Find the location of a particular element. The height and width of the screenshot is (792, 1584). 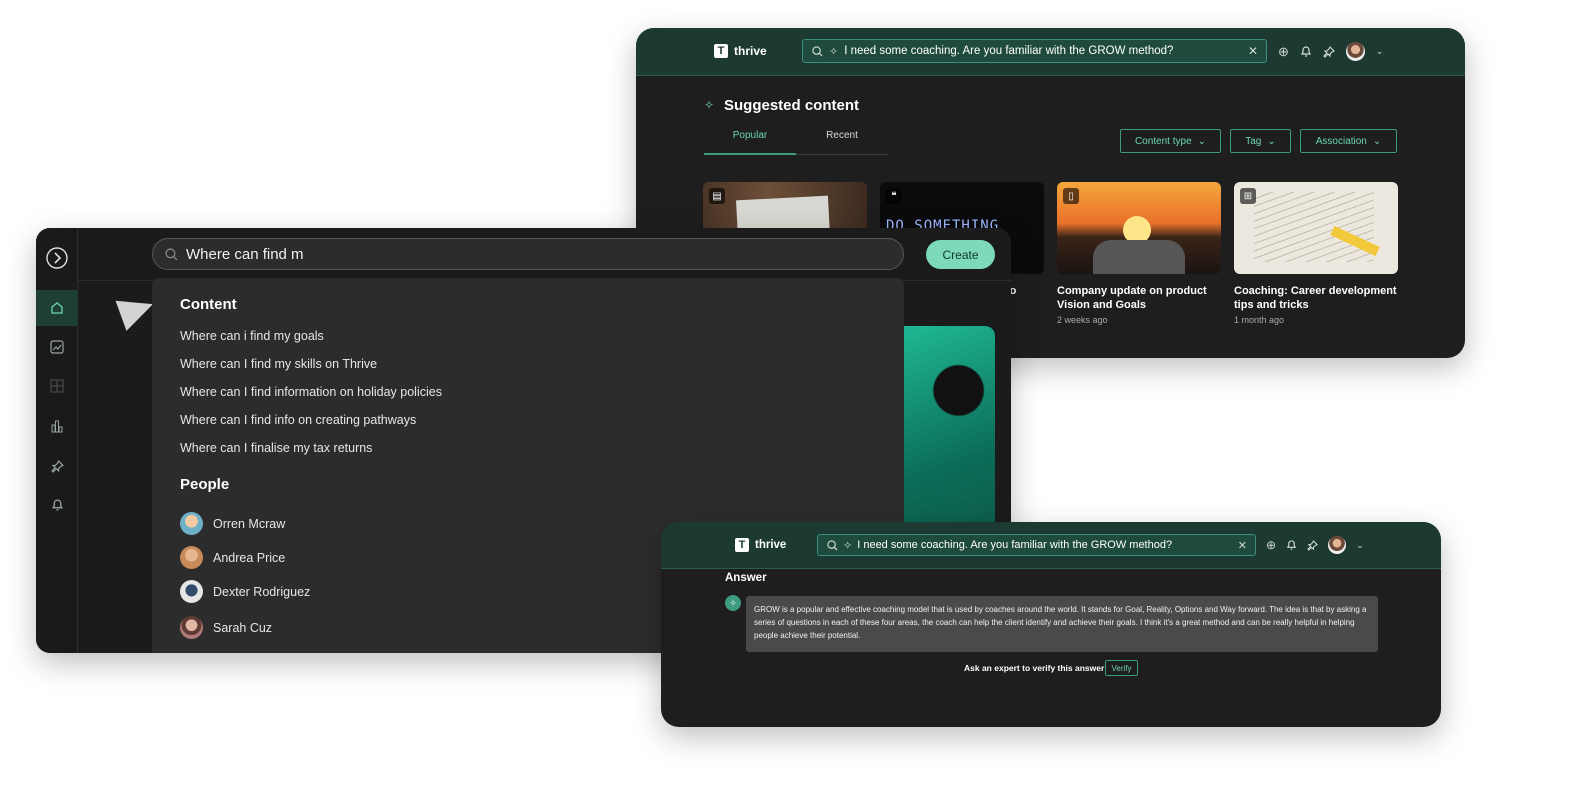

filter-association: Association ⌄ is located at coordinates (1348, 141).